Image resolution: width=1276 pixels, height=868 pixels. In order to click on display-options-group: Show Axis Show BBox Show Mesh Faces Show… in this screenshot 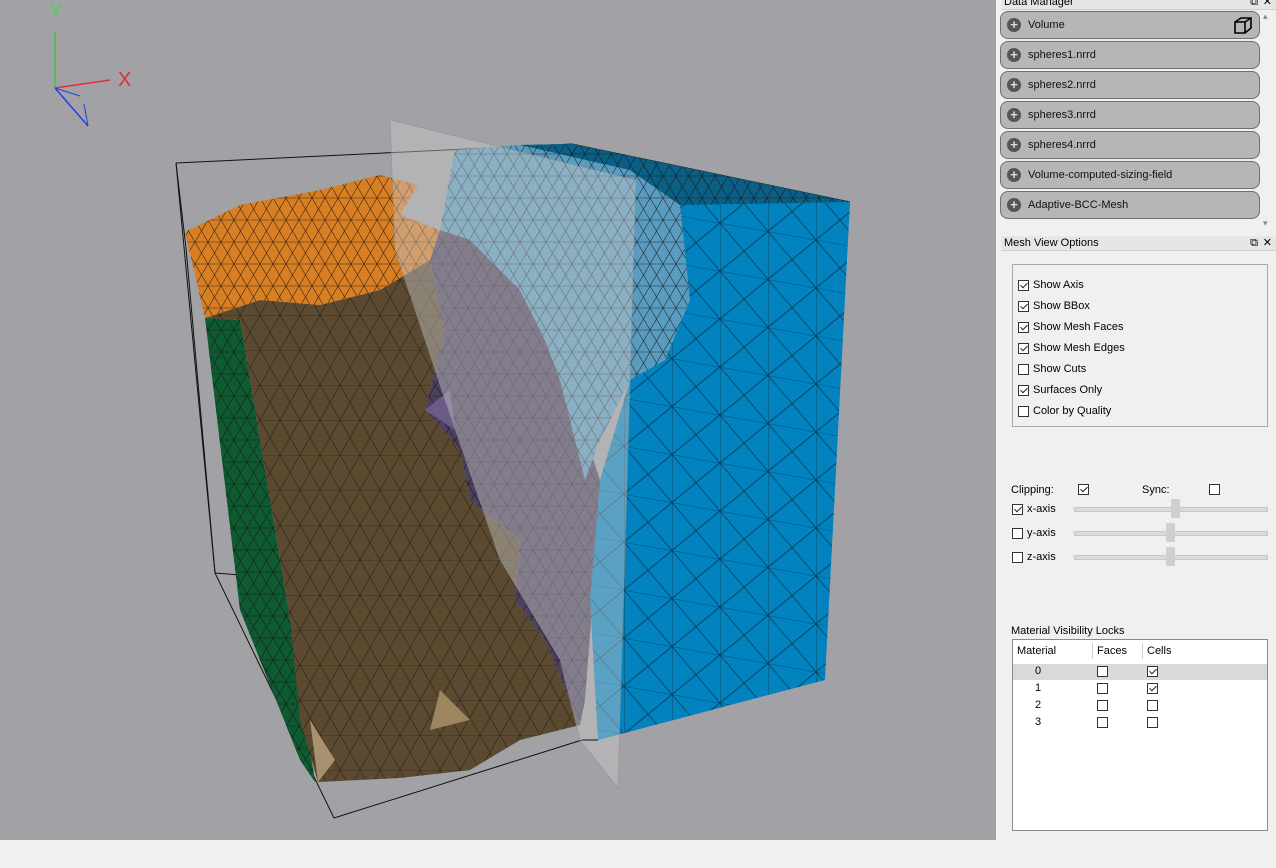, I will do `click(1140, 345)`.